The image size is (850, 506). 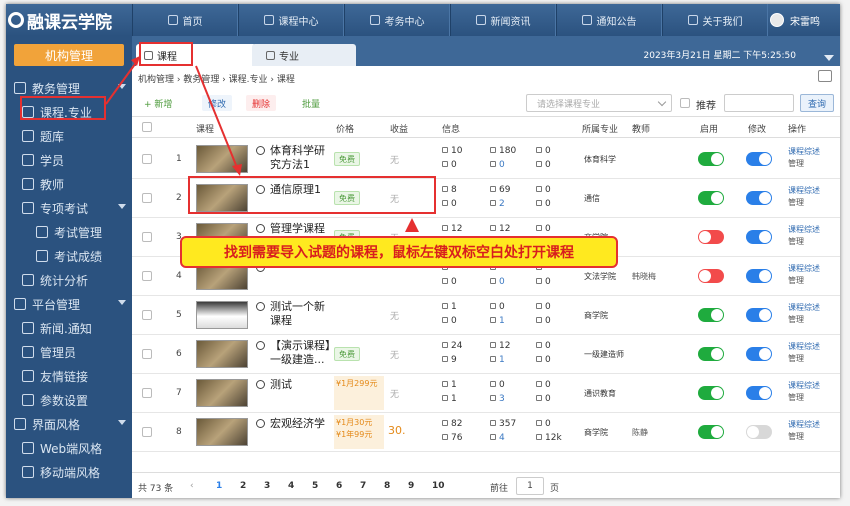 What do you see at coordinates (399, 252) in the screenshot?
I see `instruction-callout: 找到需要导入试题的课程，鼠标左键双标空白处打开课程` at bounding box center [399, 252].